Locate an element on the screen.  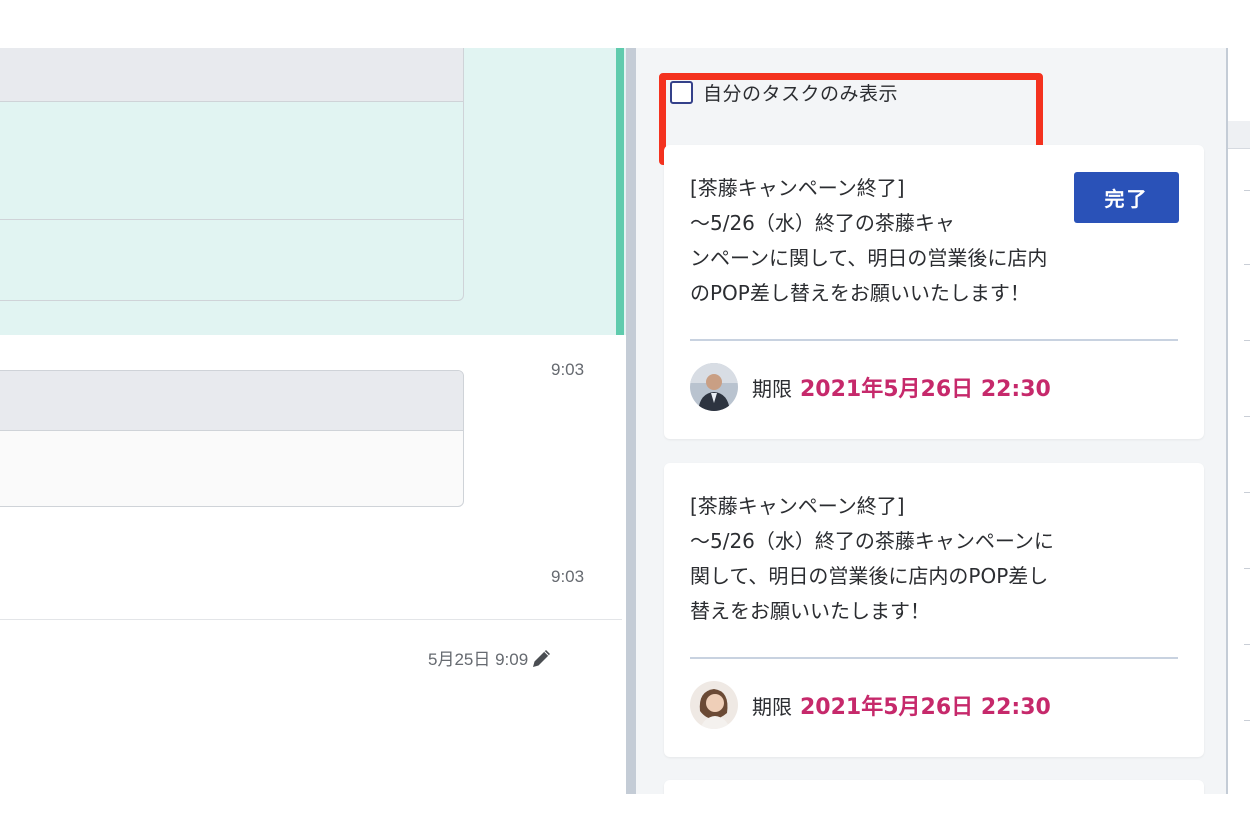
task-footer-2: 期限 2021年5月26日 22:30 is located at coordinates (870, 705).